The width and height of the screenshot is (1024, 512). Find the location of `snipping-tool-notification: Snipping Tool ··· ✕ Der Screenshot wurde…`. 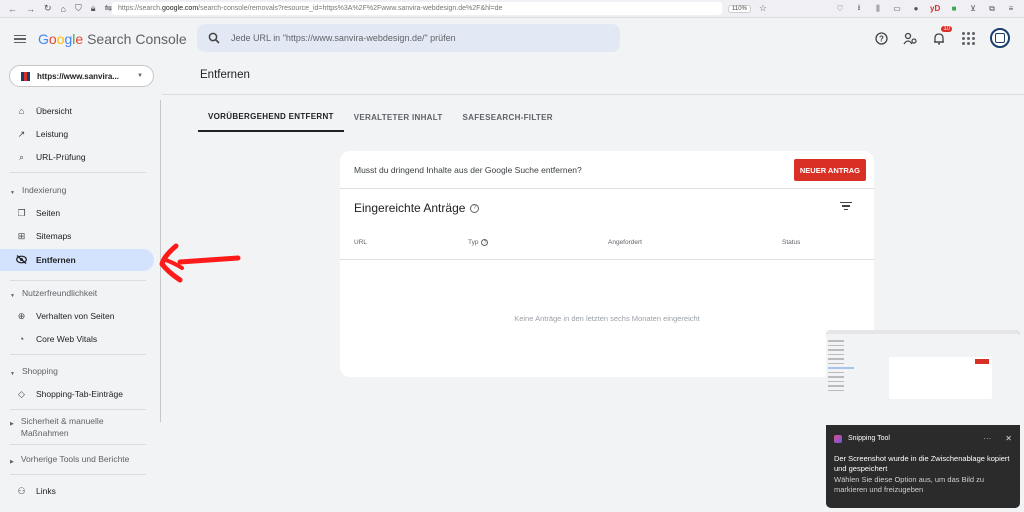

snipping-tool-notification: Snipping Tool ··· ✕ Der Screenshot wurde… is located at coordinates (923, 419).